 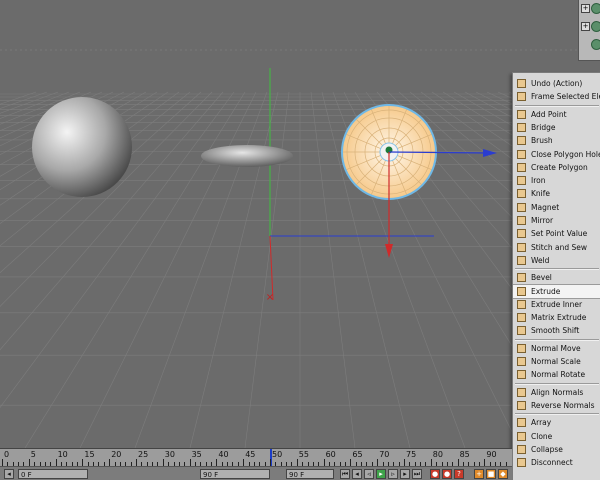 I want to click on menu-item-bevel: Bevel, so click(x=556, y=277).